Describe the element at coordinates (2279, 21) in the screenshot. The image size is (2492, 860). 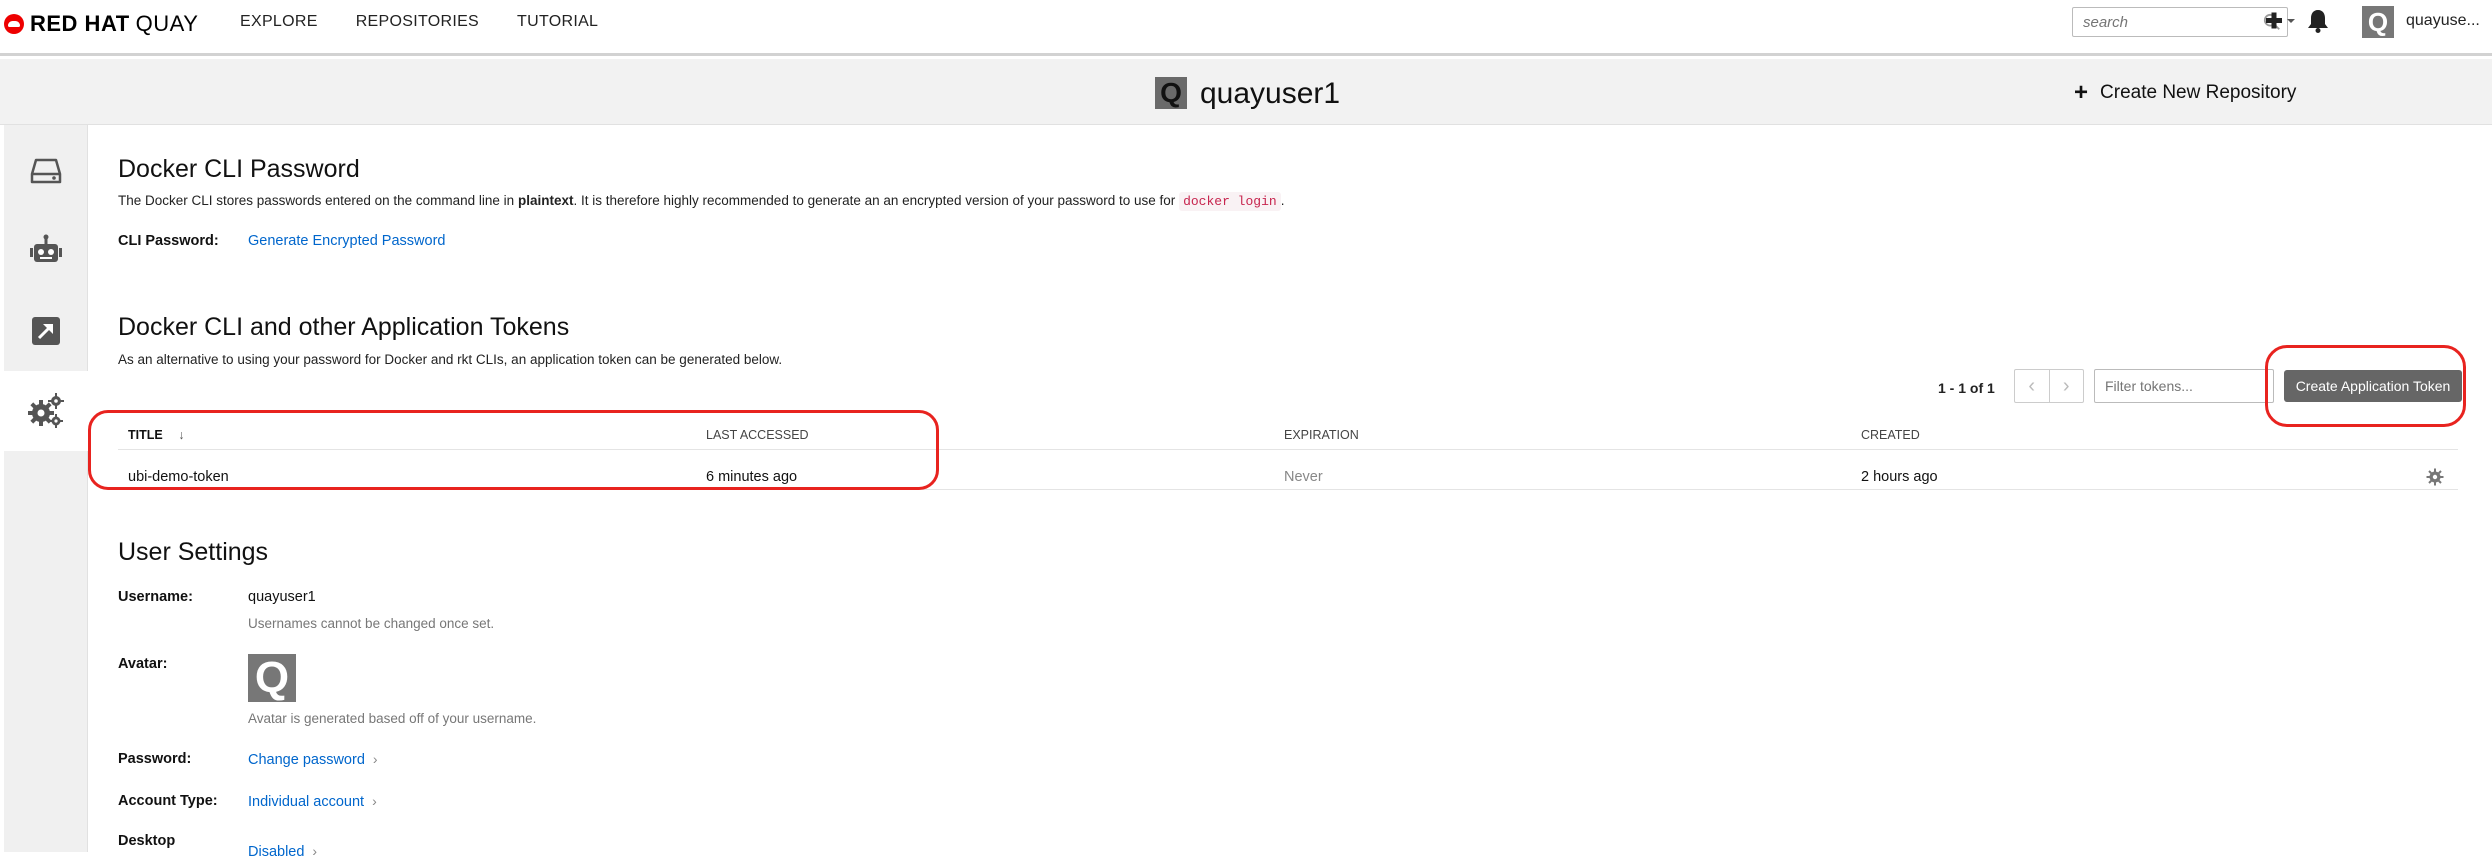
I see `create-menu-plus-icon` at that location.